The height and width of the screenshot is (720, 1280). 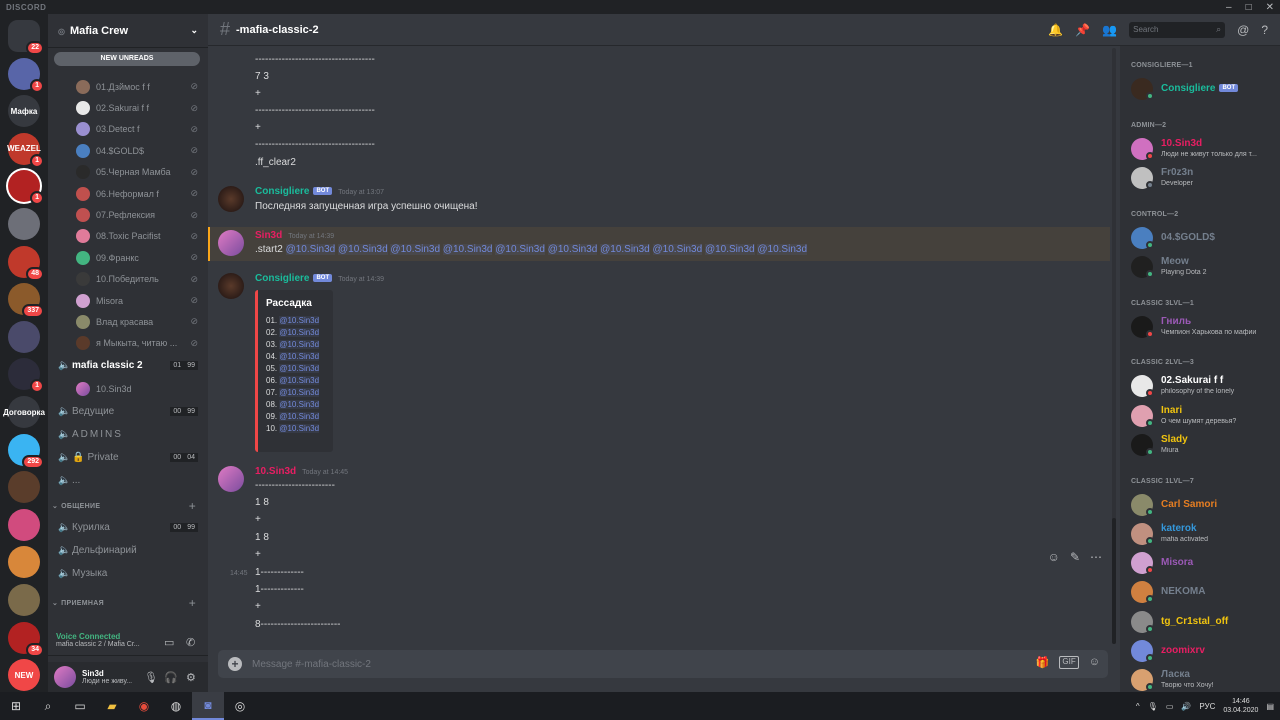 I want to click on discord-taskbar-icon: ◙, so click(x=208, y=706).